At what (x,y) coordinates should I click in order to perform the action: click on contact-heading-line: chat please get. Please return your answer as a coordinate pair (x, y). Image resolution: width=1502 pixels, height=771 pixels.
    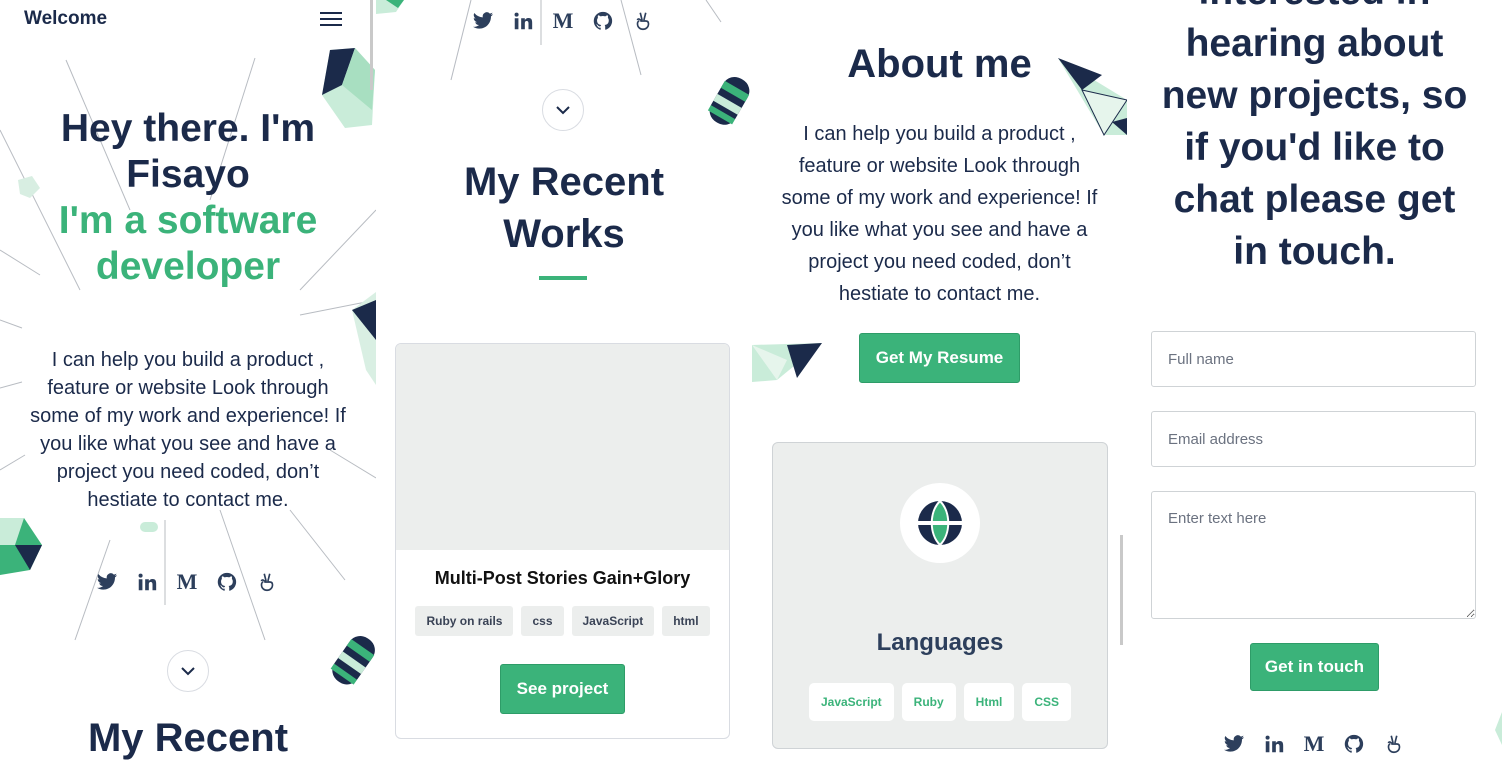
    Looking at the image, I should click on (1314, 199).